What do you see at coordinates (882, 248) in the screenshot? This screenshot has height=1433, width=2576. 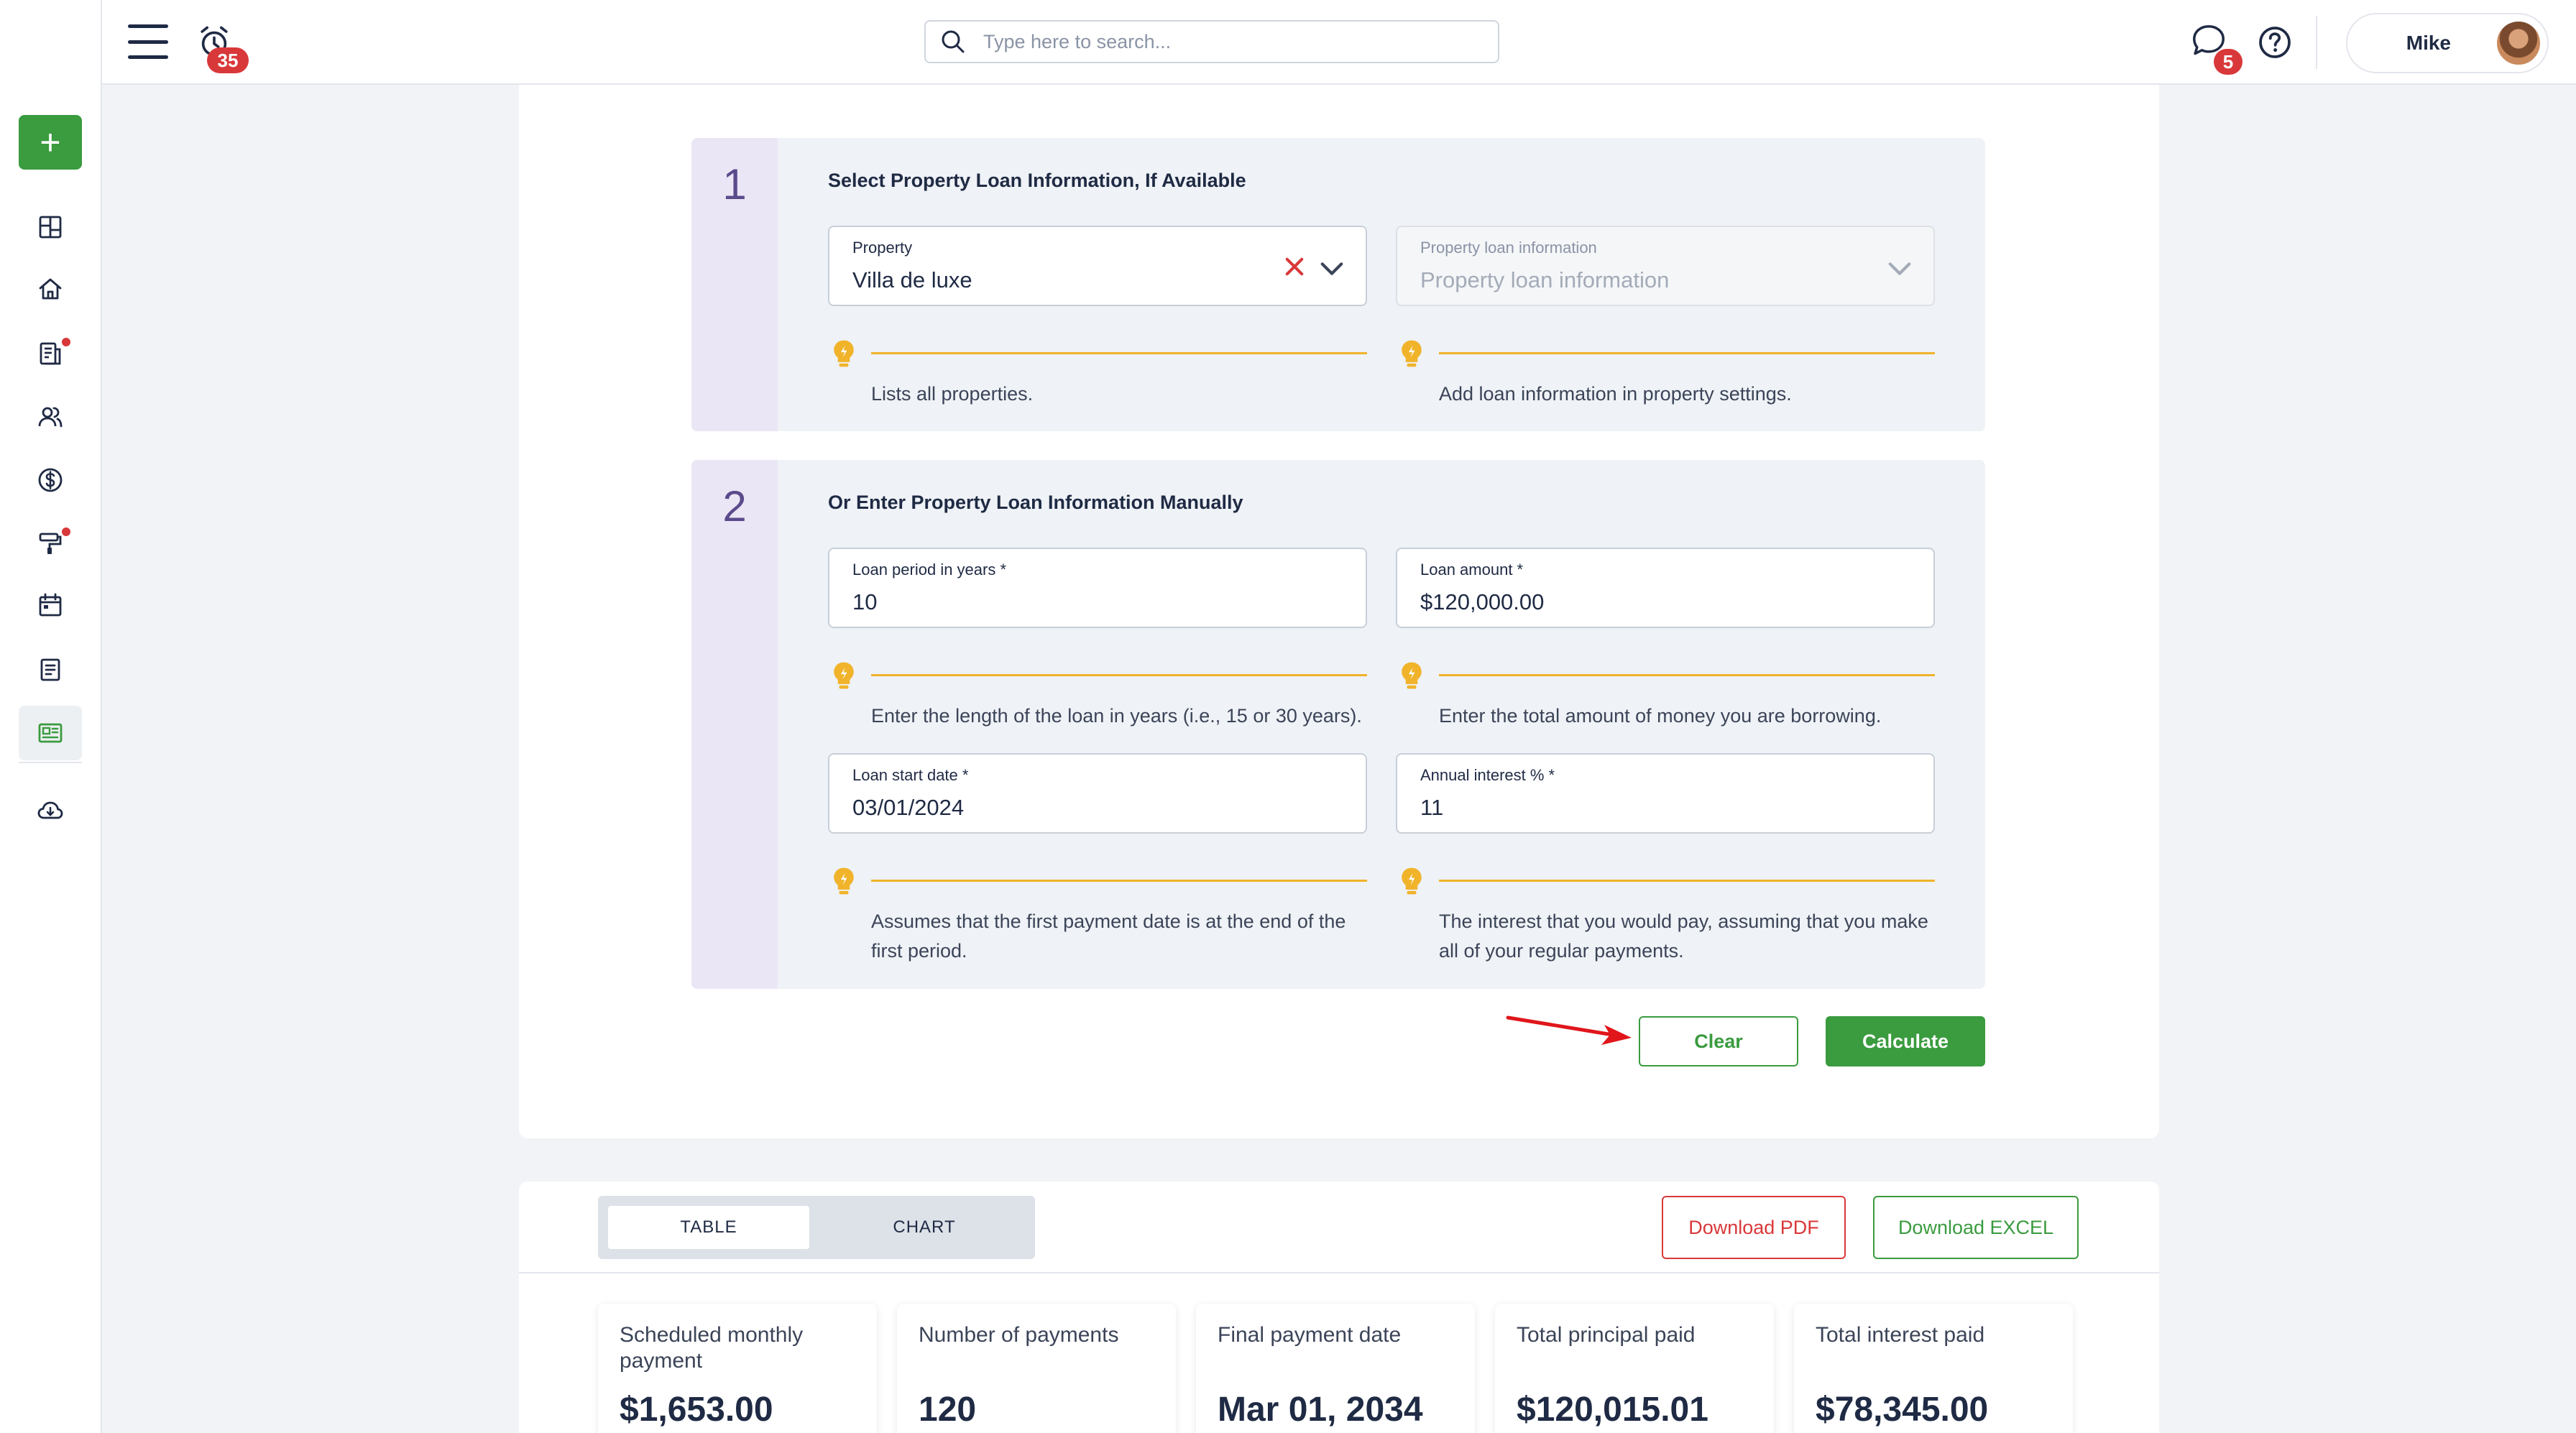 I see `property-label: Property` at bounding box center [882, 248].